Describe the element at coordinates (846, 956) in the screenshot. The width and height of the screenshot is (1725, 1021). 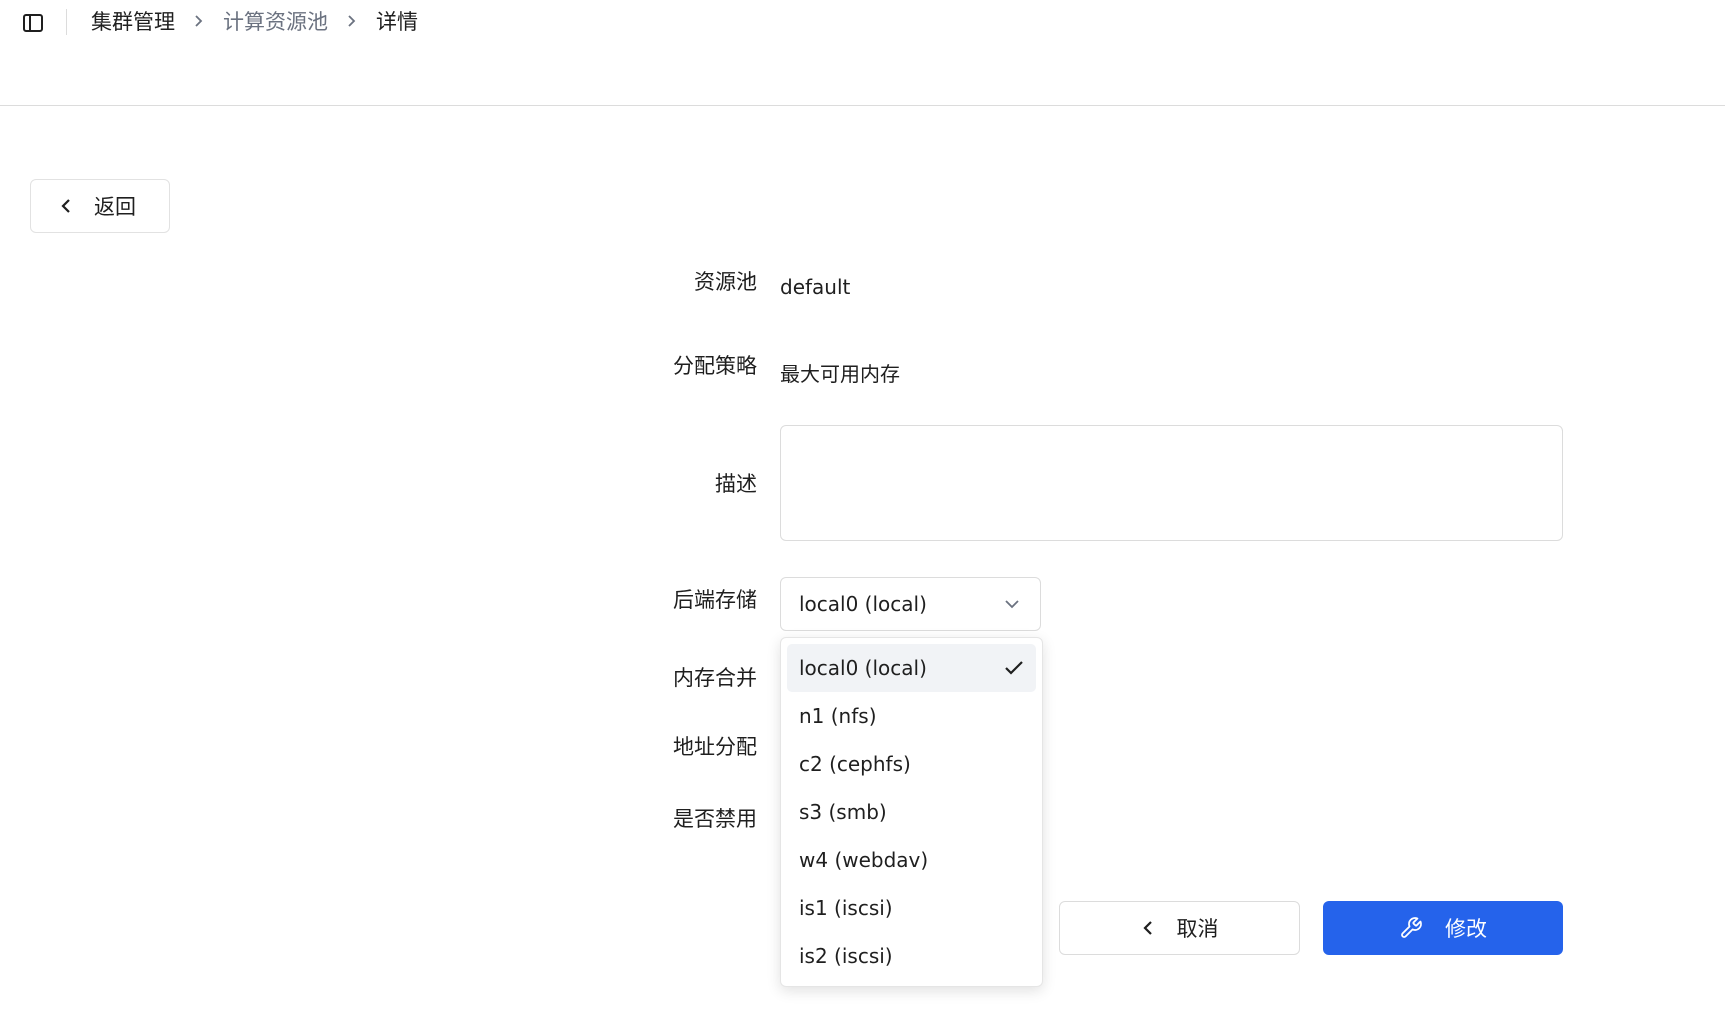
I see `storage-option-label: is2 (iscsi)` at that location.